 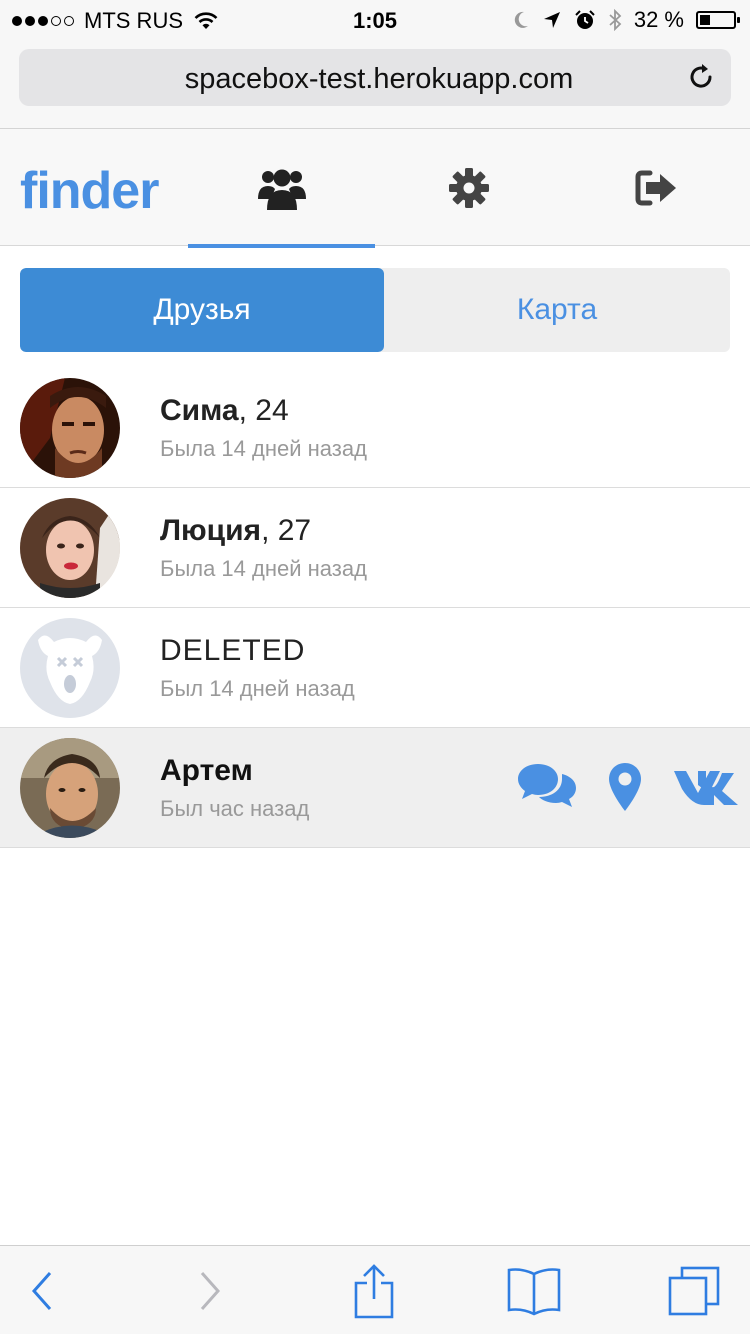 I want to click on map-marker-icon, so click(x=625, y=787).